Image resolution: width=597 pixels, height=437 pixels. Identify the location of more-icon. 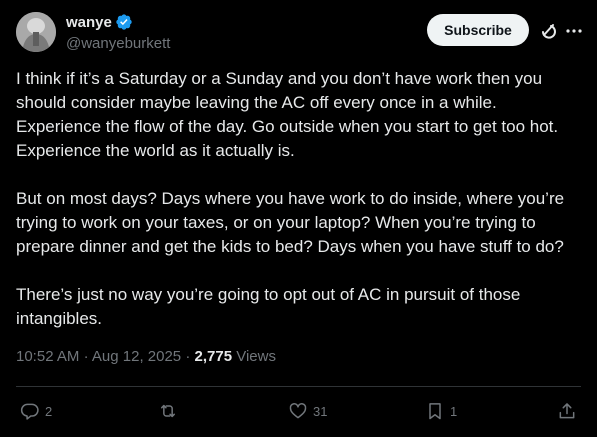
(574, 31).